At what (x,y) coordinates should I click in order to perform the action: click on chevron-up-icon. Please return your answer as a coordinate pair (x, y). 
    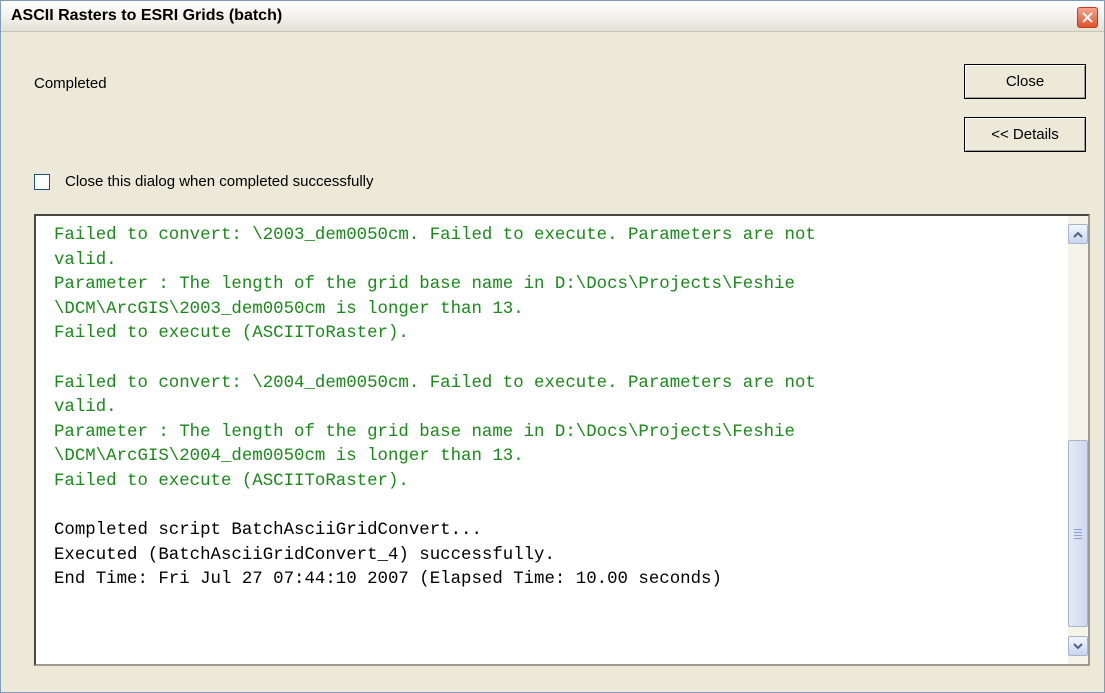
    Looking at the image, I should click on (1078, 234).